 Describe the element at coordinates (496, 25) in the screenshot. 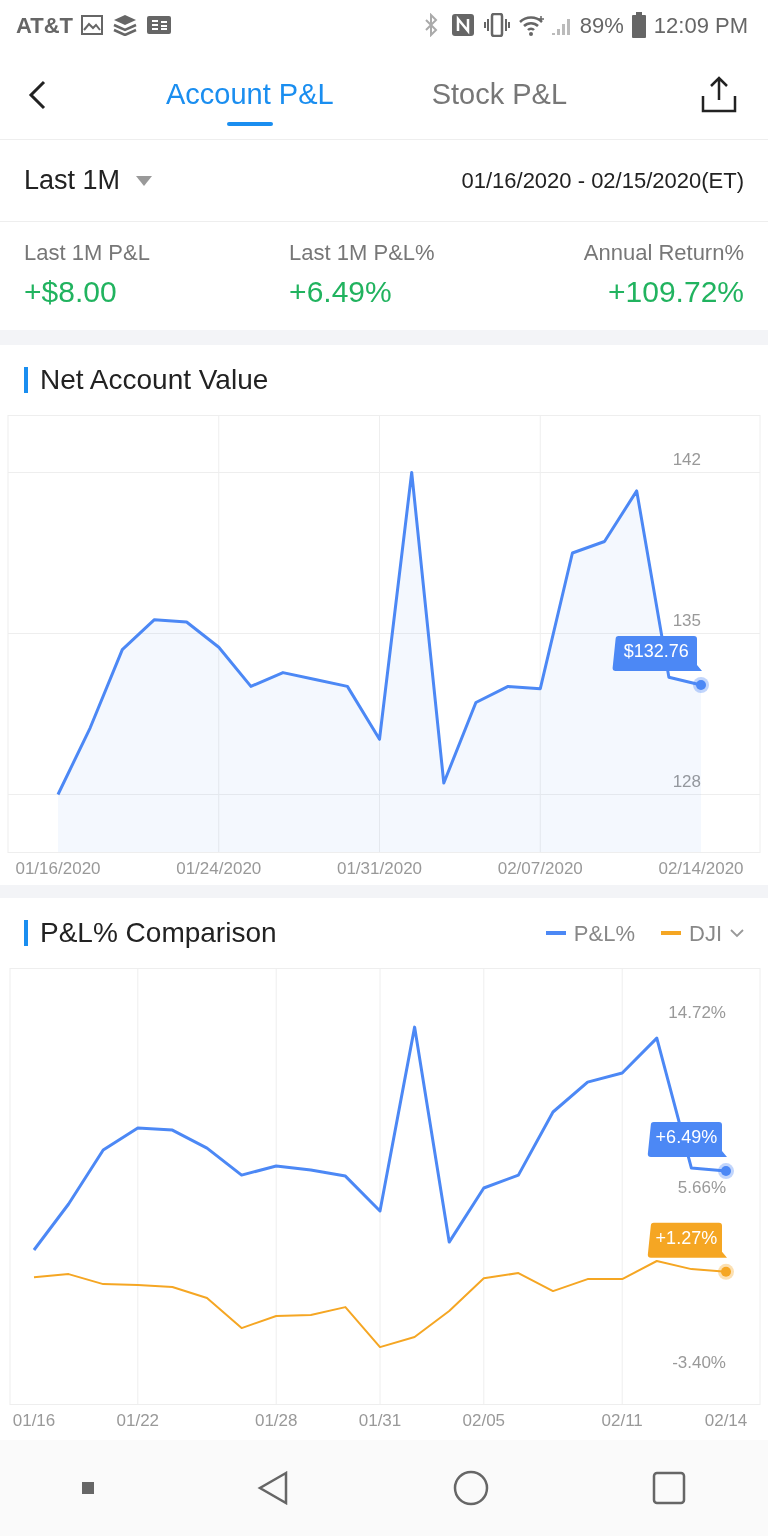

I see `vibrate-icon` at that location.